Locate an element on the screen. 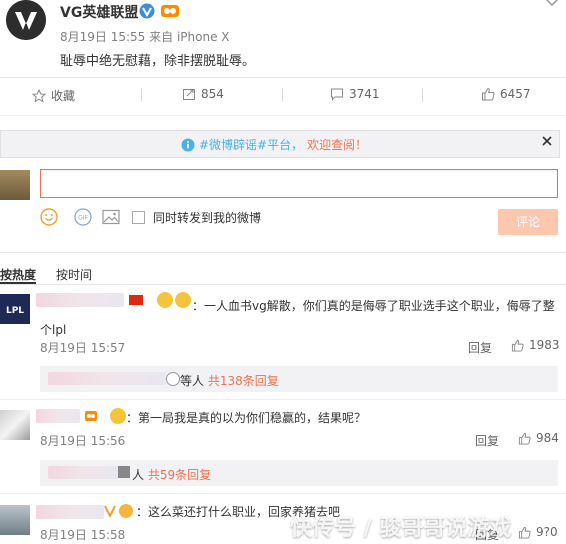  submit-comment-button: 评论 is located at coordinates (528, 222).